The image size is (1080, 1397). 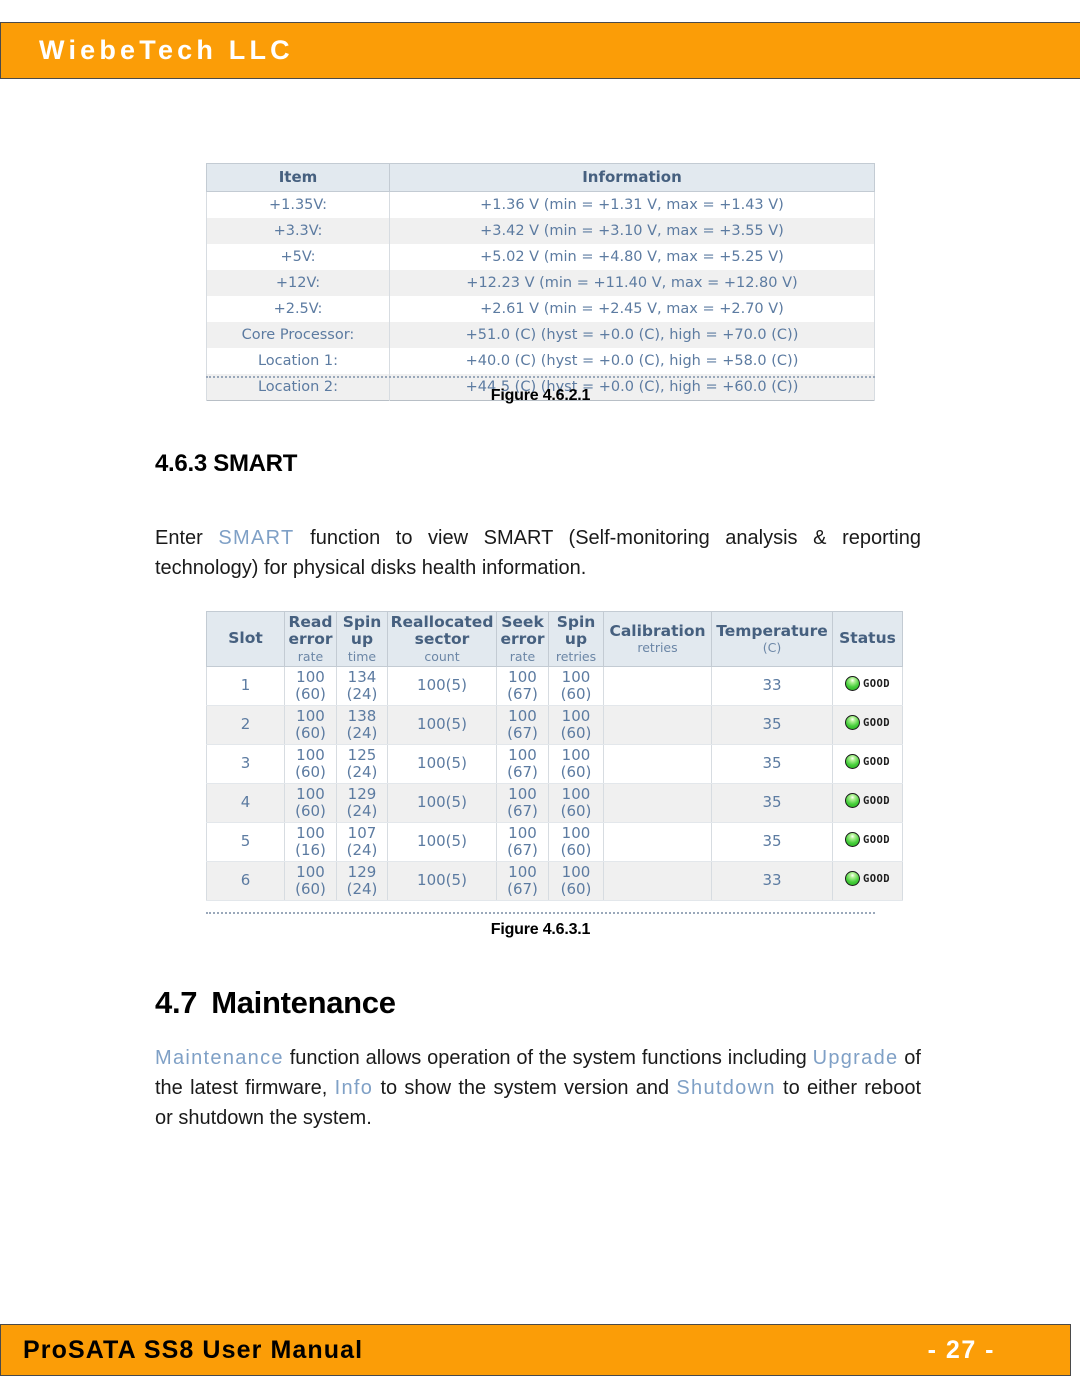 I want to click on term-maintenance: Maintenance, so click(x=219, y=1058).